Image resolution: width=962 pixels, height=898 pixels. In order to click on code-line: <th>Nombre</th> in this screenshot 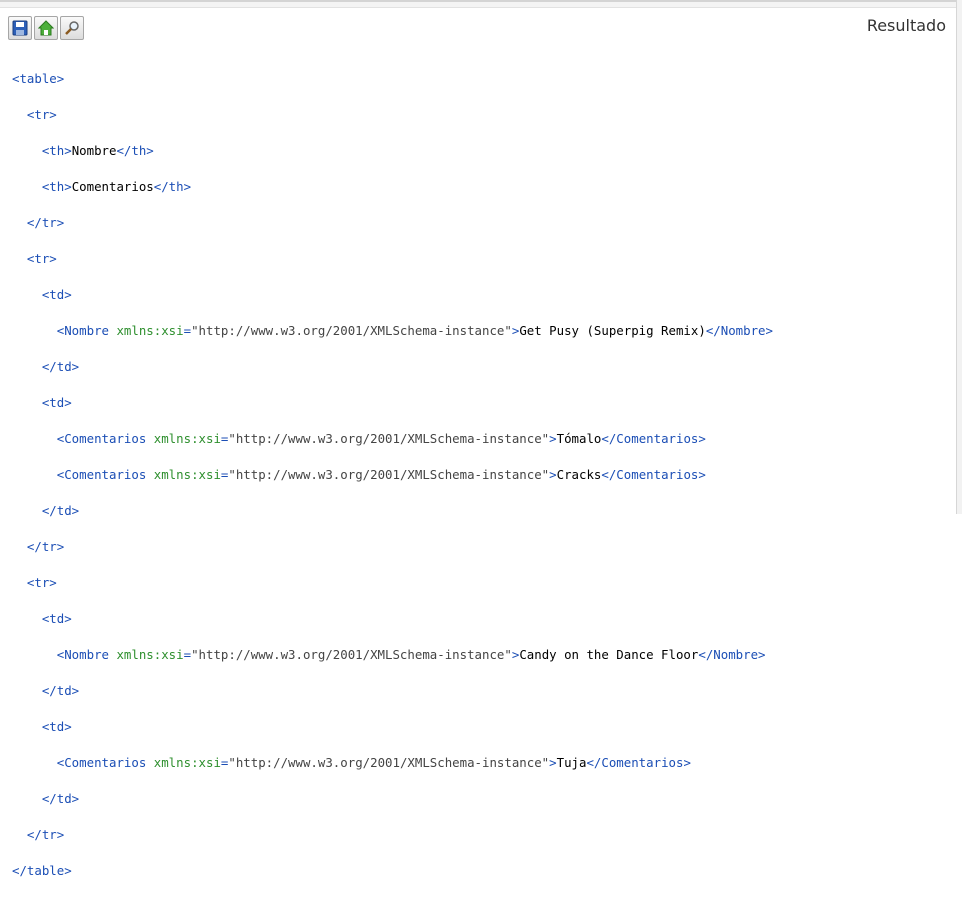, I will do `click(97, 150)`.